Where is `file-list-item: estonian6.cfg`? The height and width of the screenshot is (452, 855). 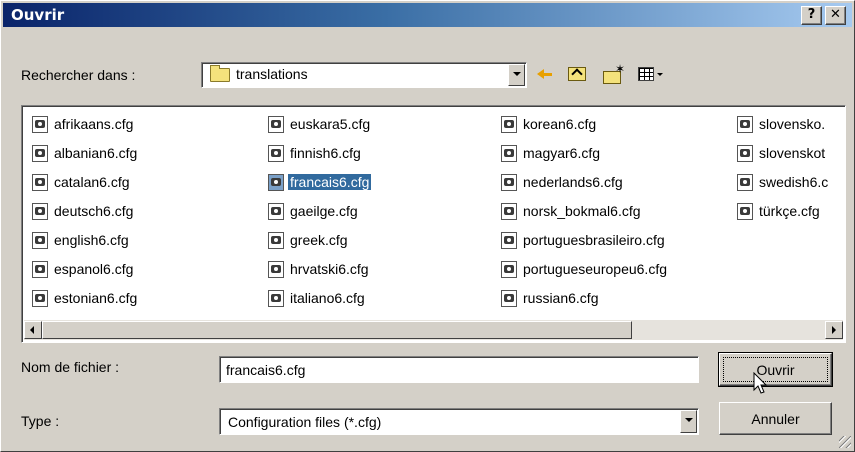
file-list-item: estonian6.cfg is located at coordinates (85, 298).